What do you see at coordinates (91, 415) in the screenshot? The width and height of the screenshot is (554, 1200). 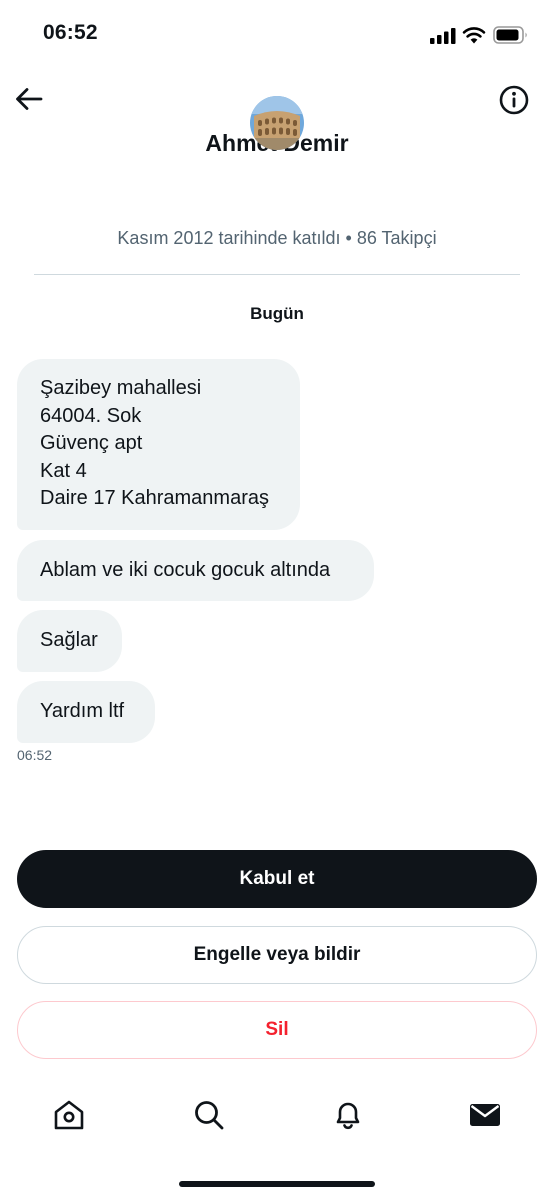 I see `message-line: 64004. Sok` at bounding box center [91, 415].